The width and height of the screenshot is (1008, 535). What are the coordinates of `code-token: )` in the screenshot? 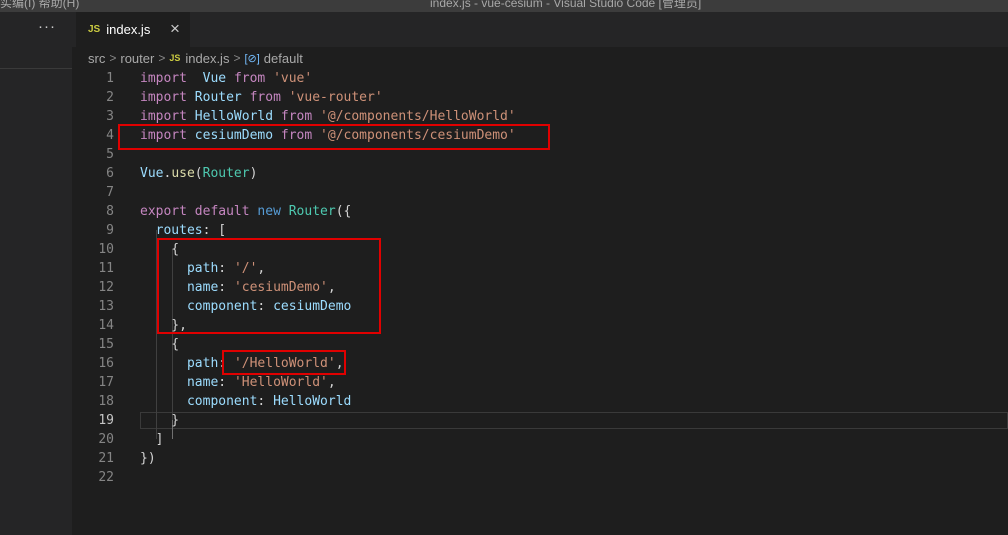 It's located at (253, 173).